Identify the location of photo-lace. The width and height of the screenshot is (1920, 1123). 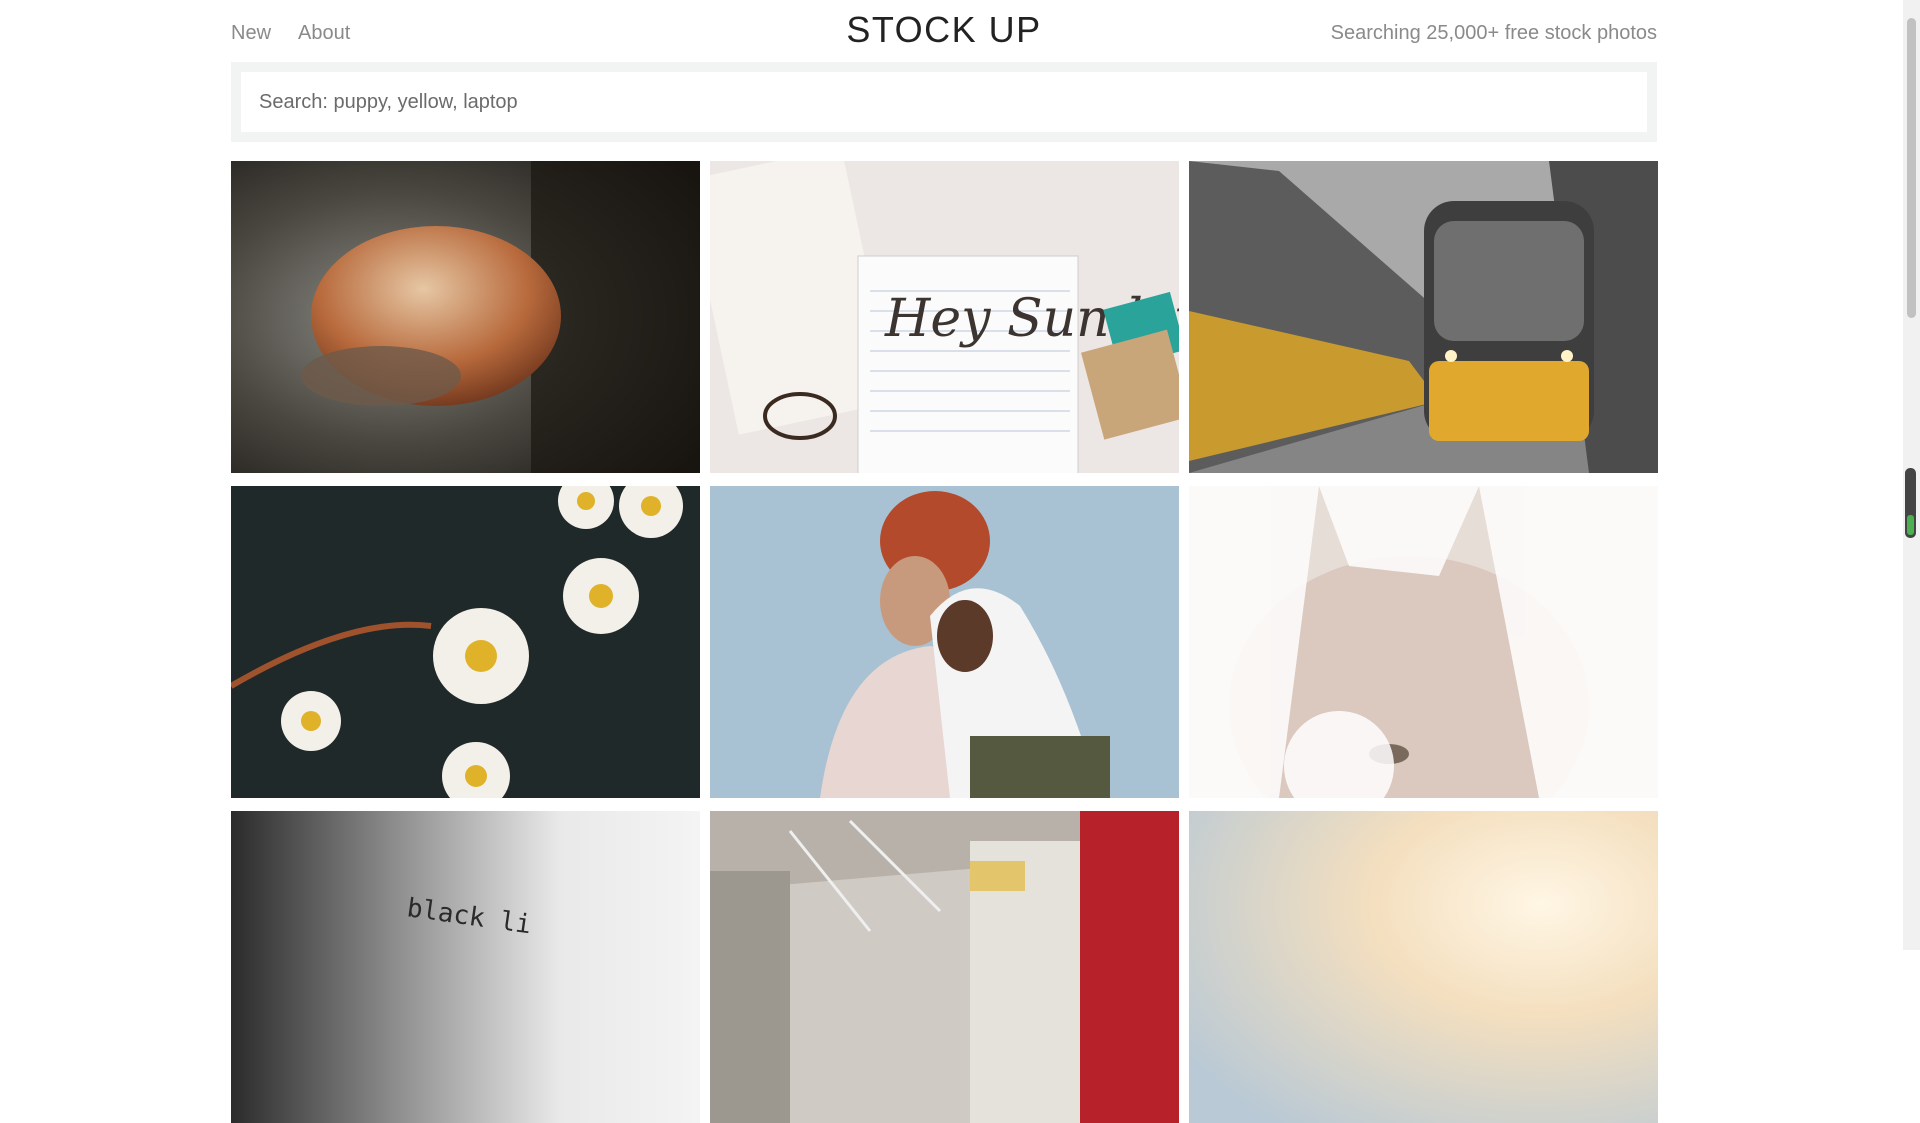
(1423, 642).